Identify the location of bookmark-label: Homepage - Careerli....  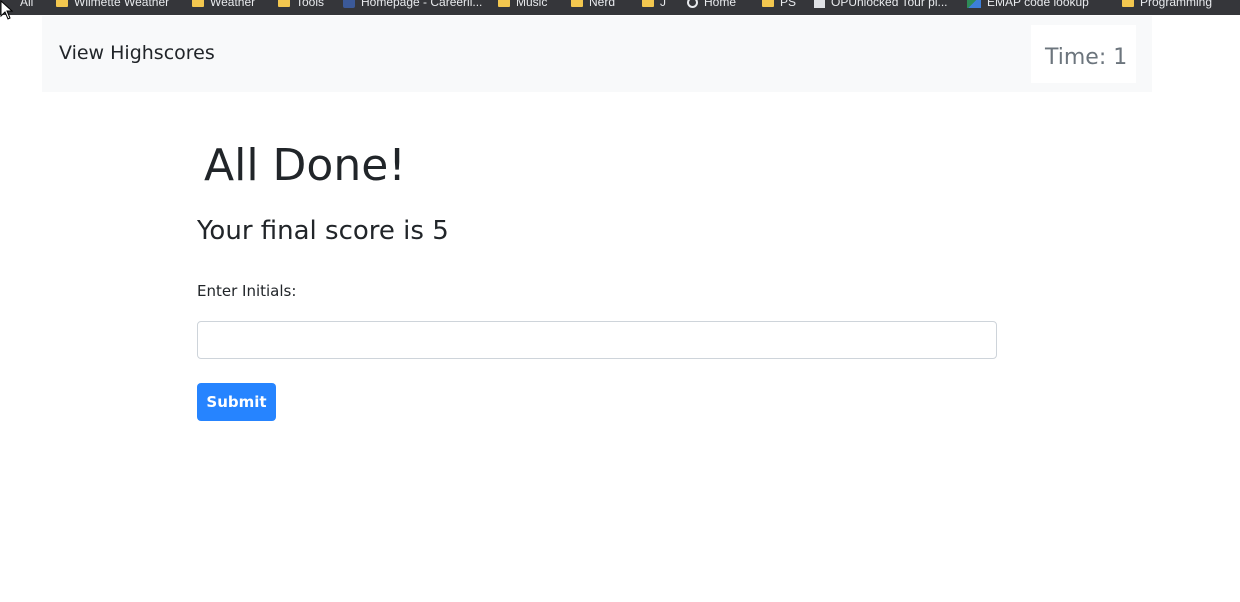
(422, 4).